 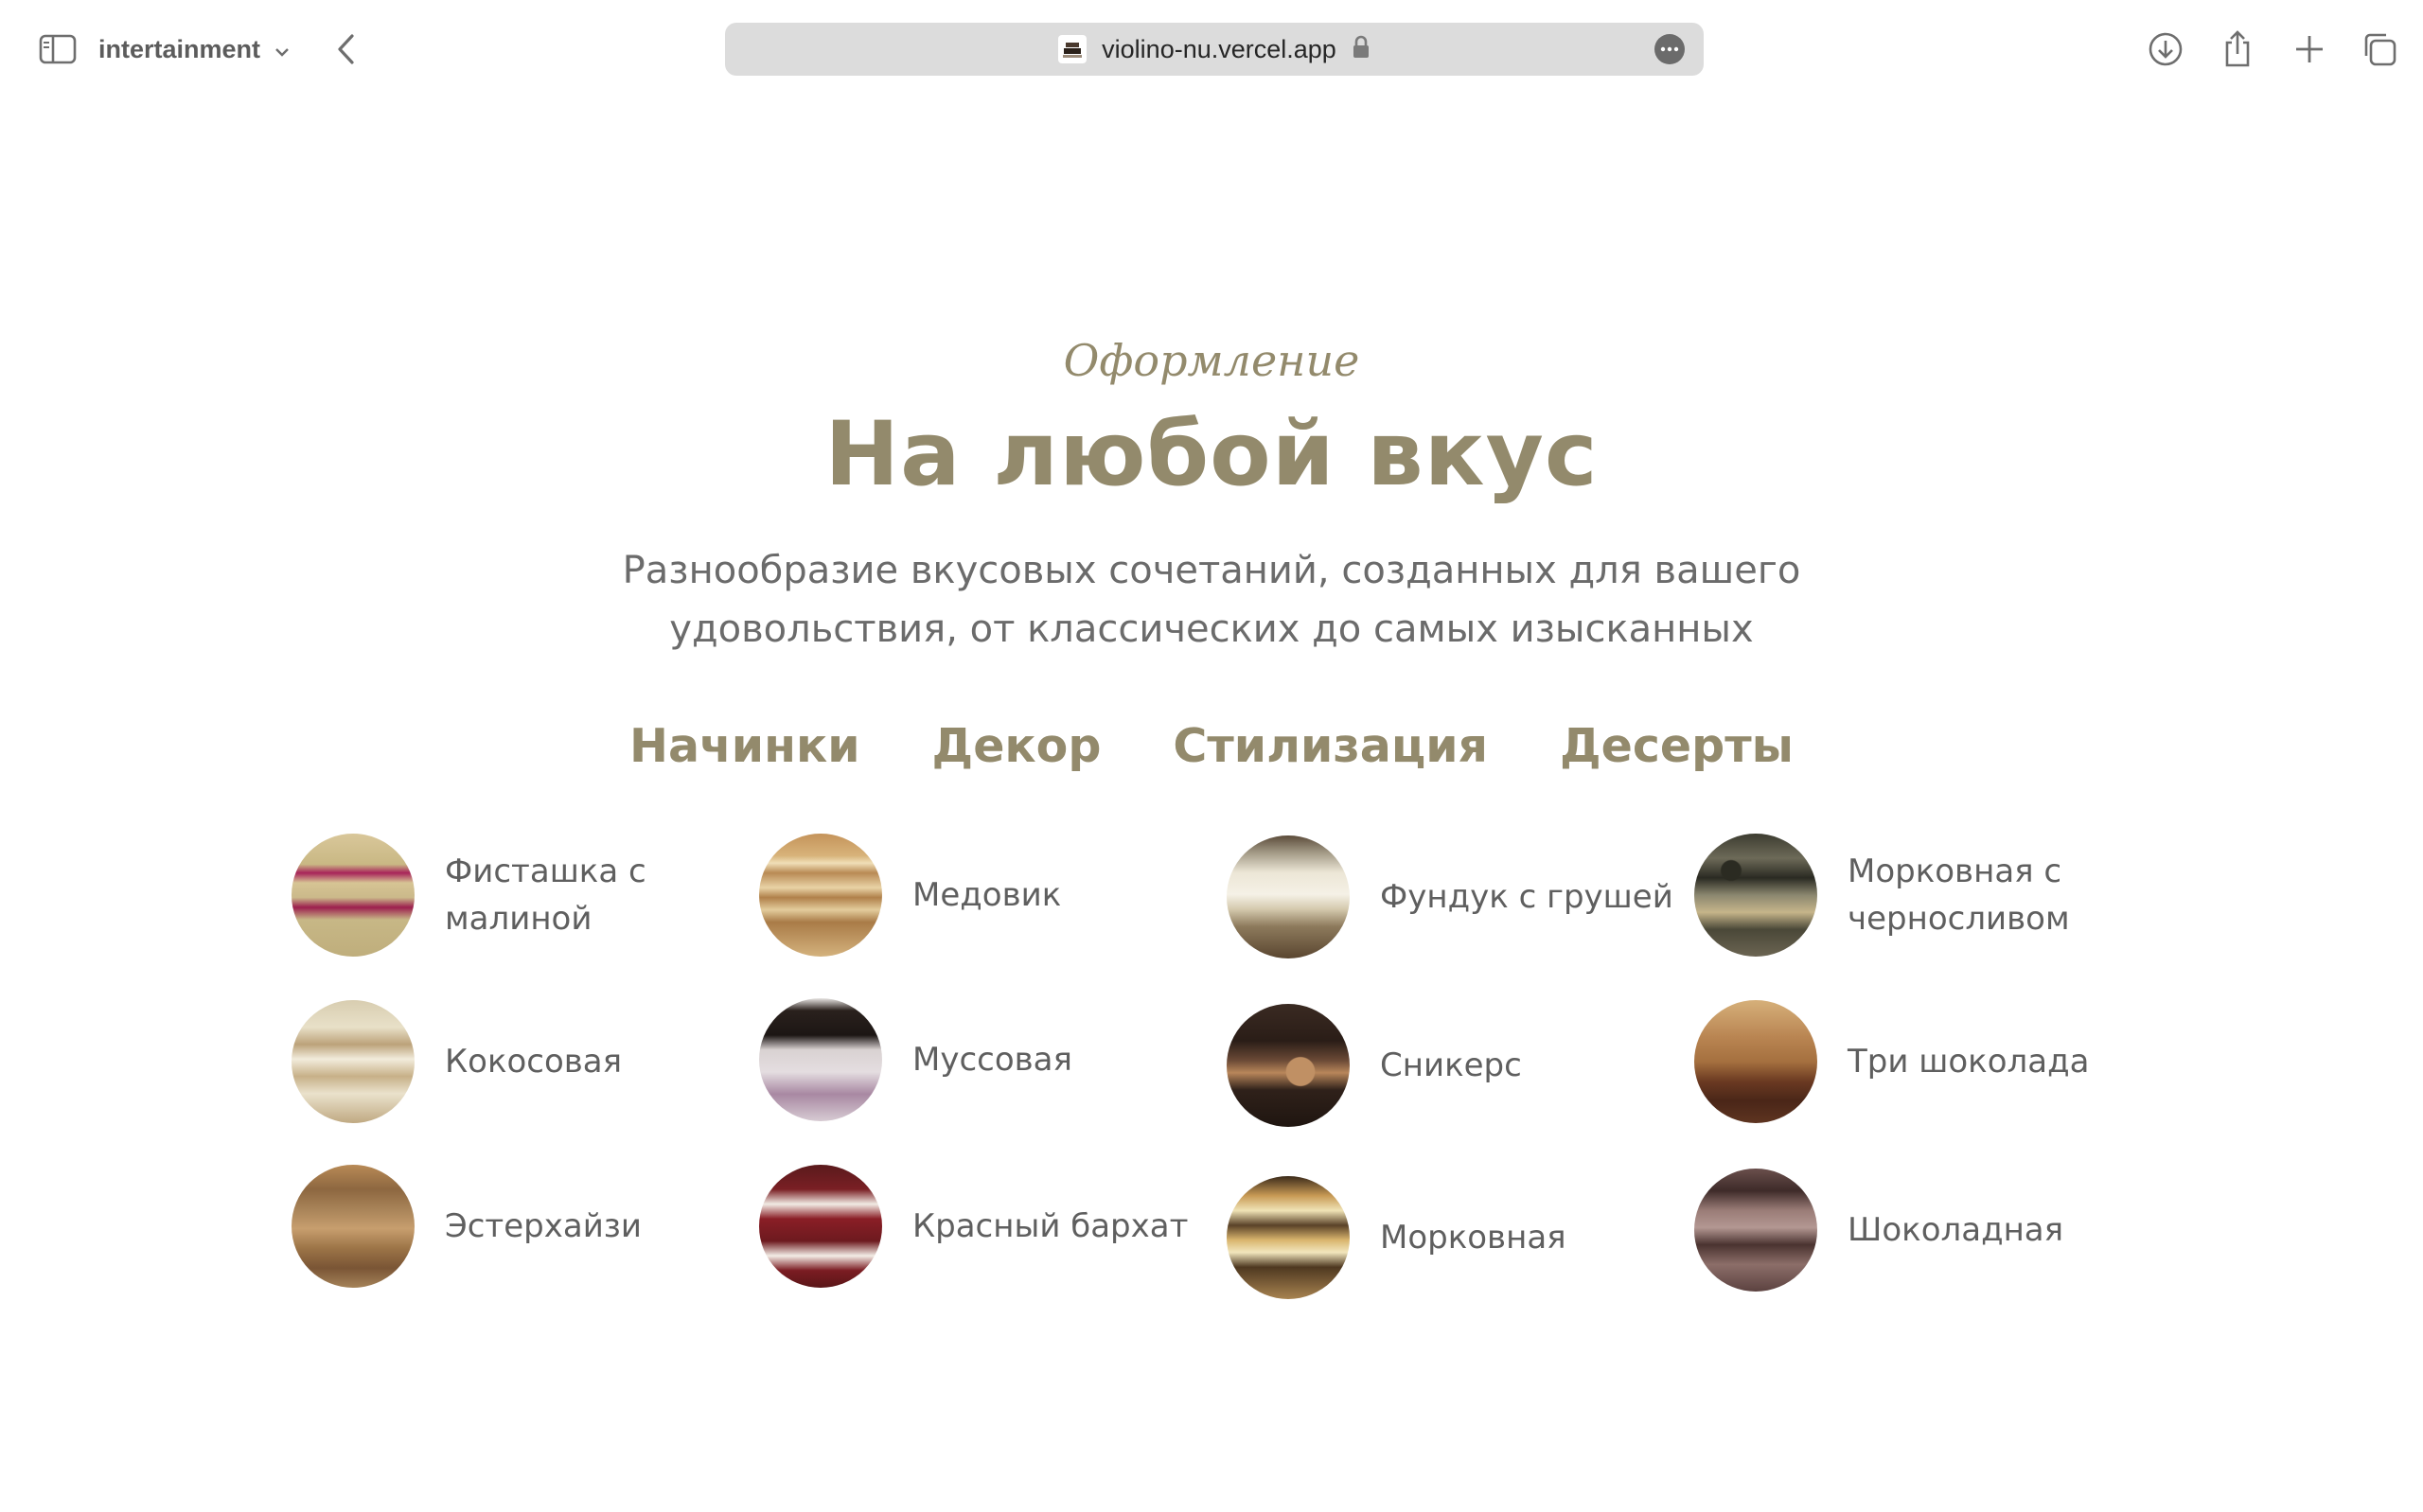 What do you see at coordinates (1526, 897) in the screenshot?
I see `flavor-label: Фундук с грушей` at bounding box center [1526, 897].